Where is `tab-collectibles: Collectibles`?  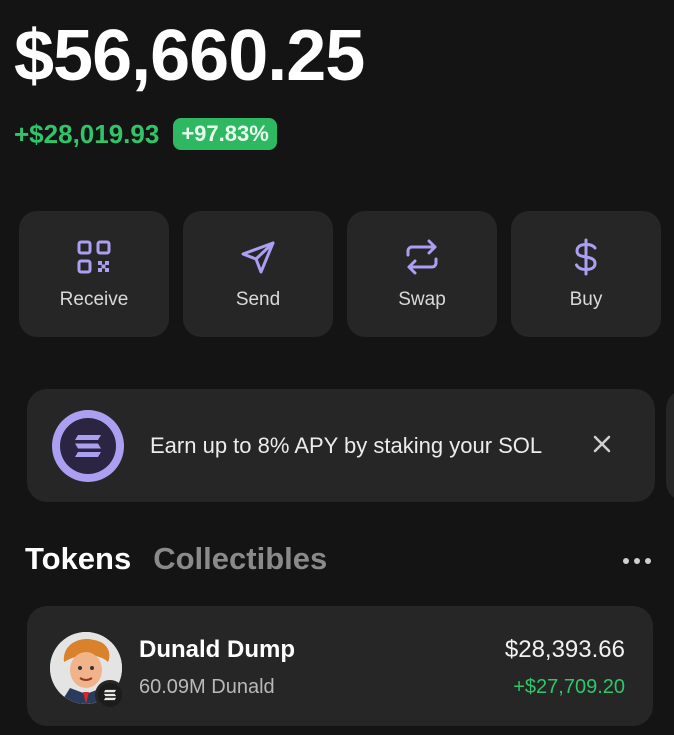
tab-collectibles: Collectibles is located at coordinates (240, 559).